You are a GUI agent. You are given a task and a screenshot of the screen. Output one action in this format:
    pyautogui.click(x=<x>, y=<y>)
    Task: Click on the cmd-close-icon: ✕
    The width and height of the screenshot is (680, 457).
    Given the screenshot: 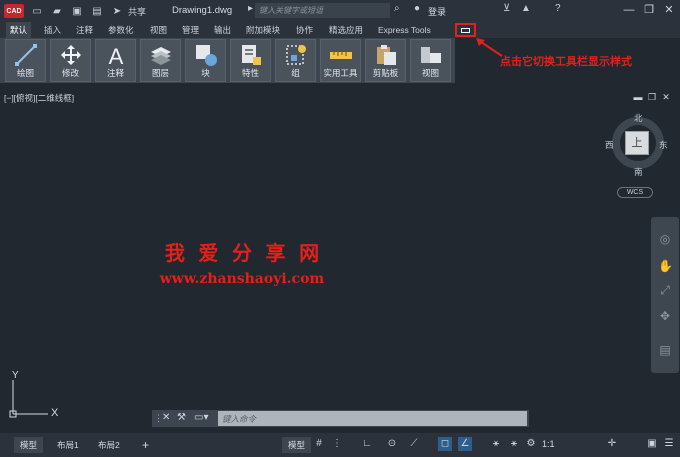 What is the action you would take?
    pyautogui.click(x=166, y=417)
    